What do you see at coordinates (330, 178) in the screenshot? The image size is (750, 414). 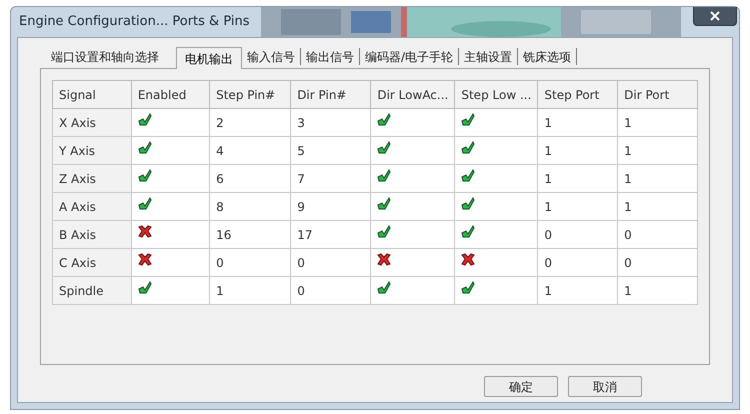 I see `table-cell: 7` at bounding box center [330, 178].